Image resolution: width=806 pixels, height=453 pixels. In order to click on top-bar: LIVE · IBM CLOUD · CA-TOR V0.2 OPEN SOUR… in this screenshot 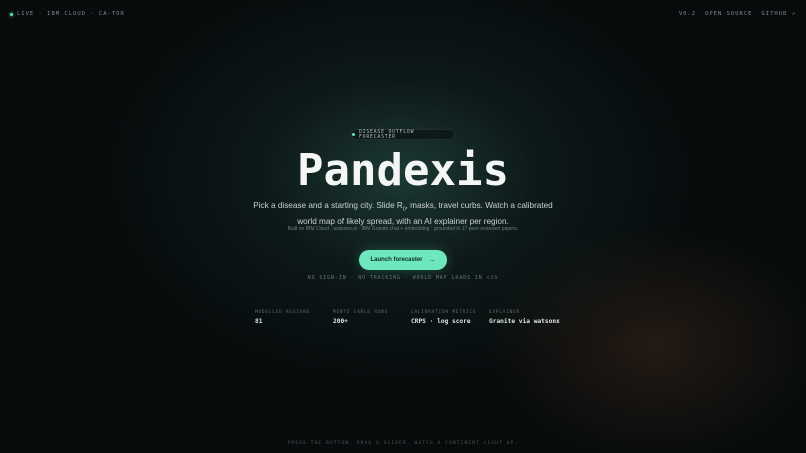, I will do `click(403, 14)`.